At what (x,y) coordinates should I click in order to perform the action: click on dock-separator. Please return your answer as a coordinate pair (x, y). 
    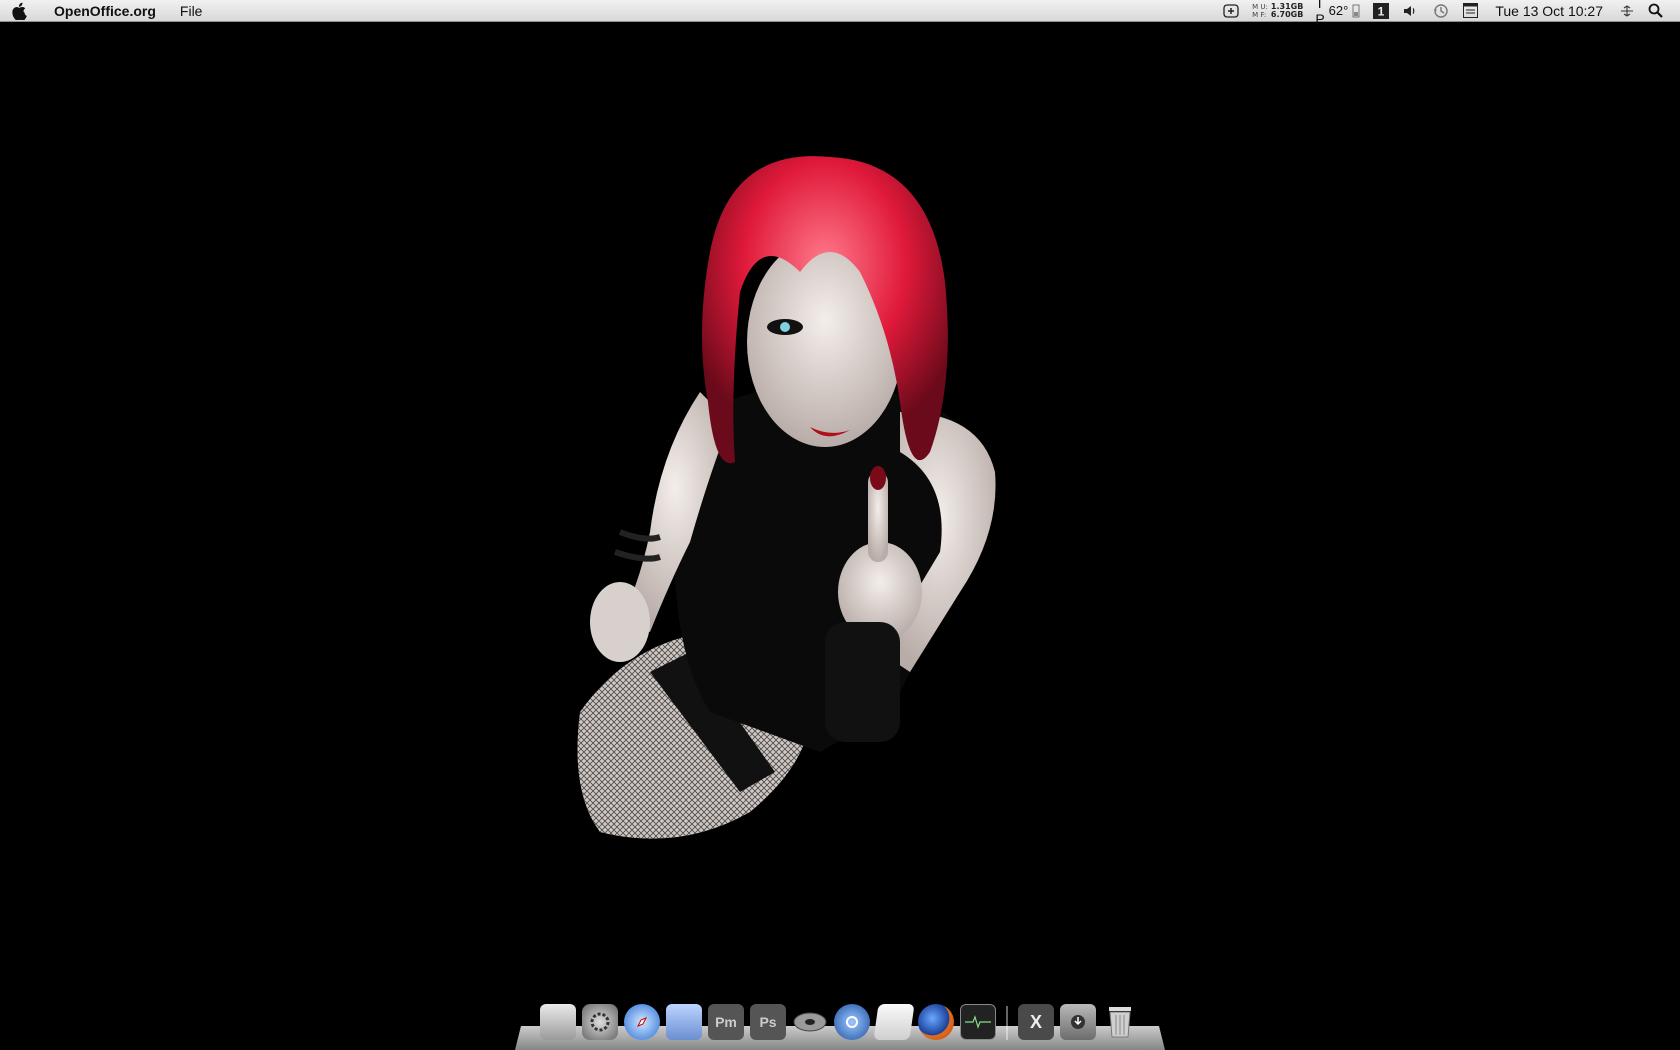
    Looking at the image, I should click on (1007, 1023).